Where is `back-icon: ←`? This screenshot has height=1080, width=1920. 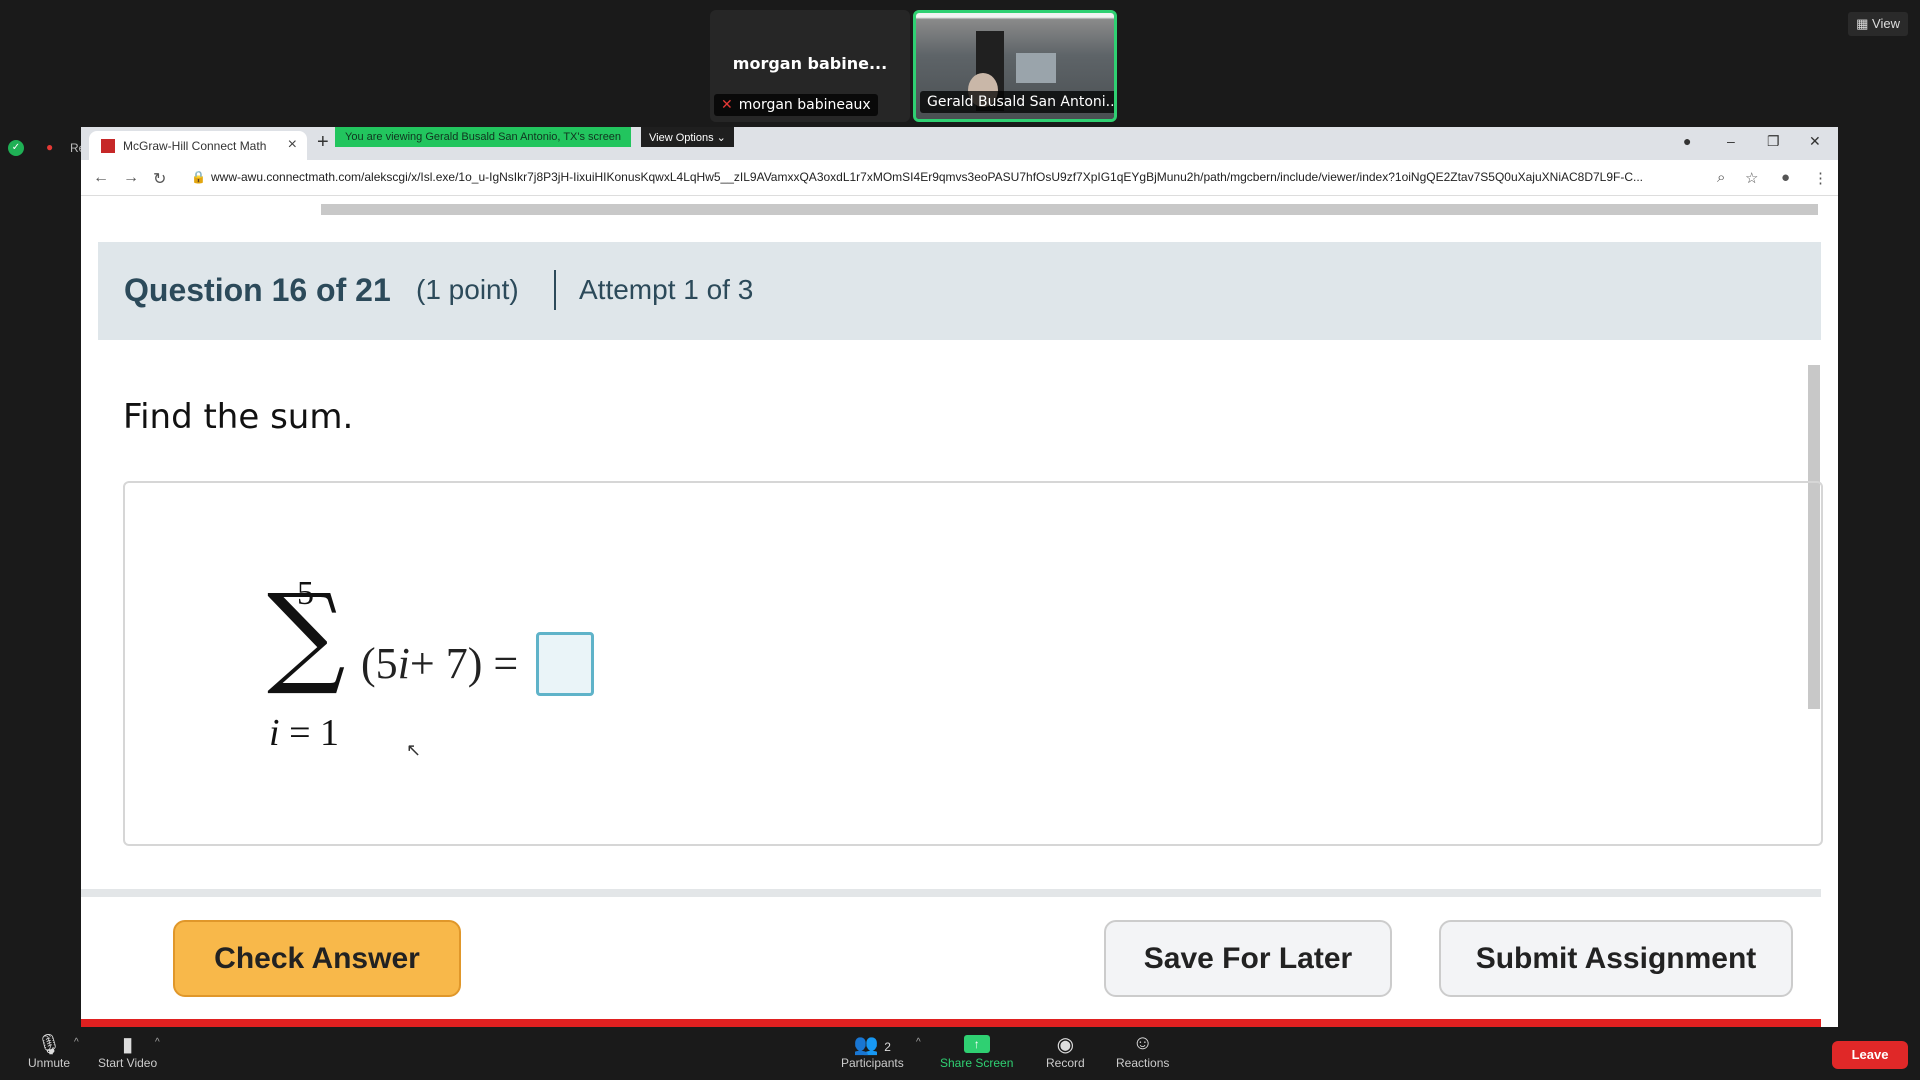 back-icon: ← is located at coordinates (101, 178).